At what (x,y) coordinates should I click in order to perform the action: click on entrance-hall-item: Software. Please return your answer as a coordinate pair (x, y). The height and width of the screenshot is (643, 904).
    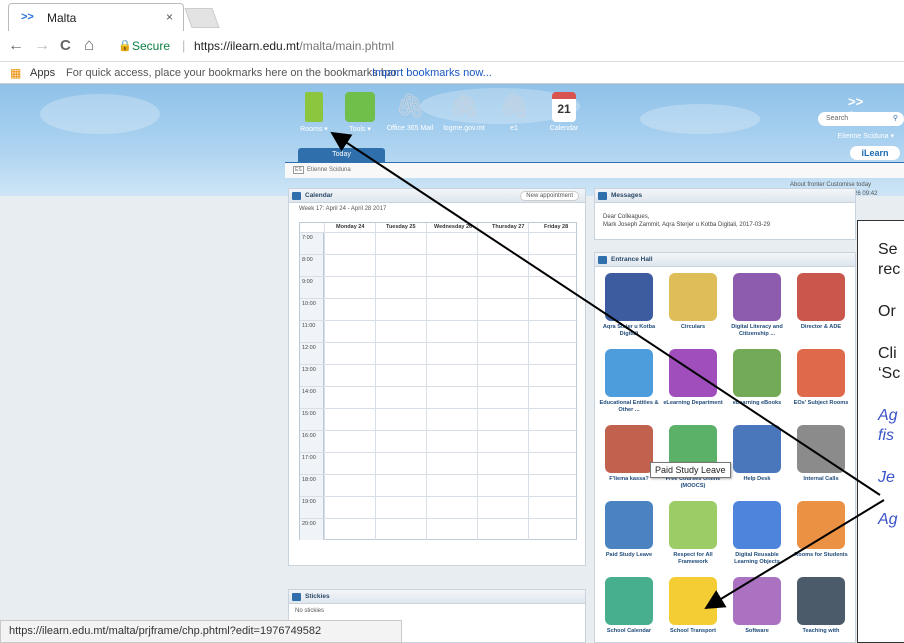
    Looking at the image, I should click on (757, 606).